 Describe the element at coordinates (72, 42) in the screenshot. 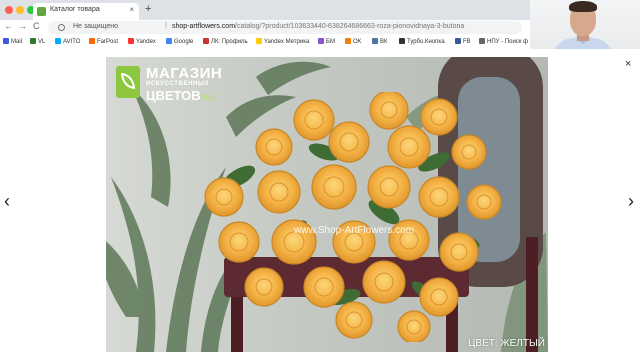

I see `bookmark-label: AVITO` at that location.